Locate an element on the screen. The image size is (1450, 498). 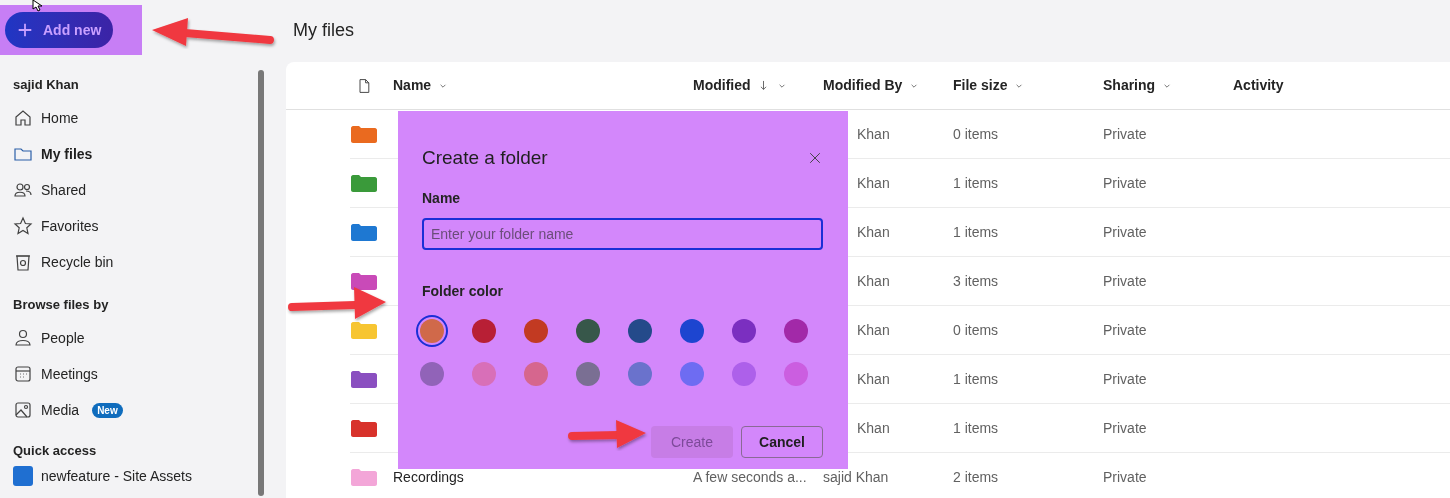
column-header: Modified By is located at coordinates (888, 85).